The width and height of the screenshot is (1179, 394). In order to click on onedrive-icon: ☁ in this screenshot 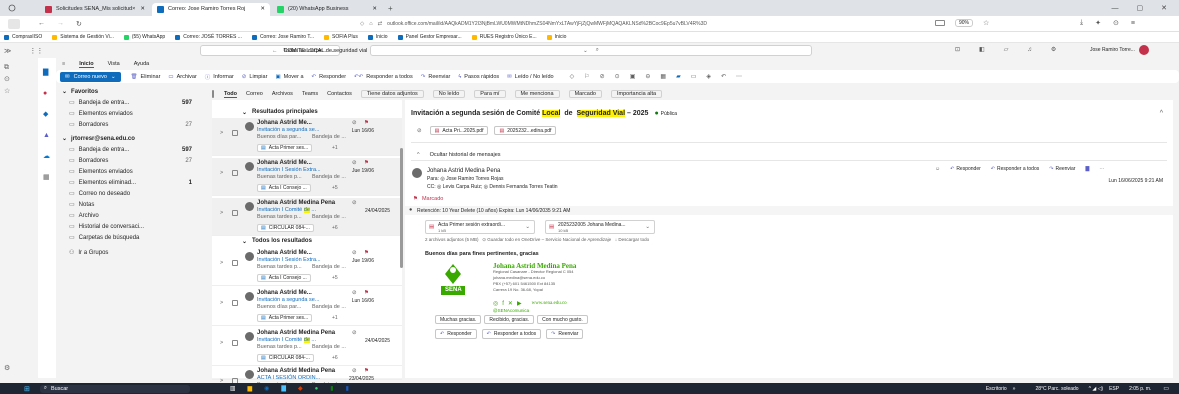, I will do `click(49, 156)`.